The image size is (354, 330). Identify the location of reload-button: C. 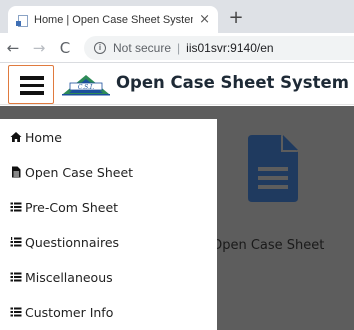
(65, 48).